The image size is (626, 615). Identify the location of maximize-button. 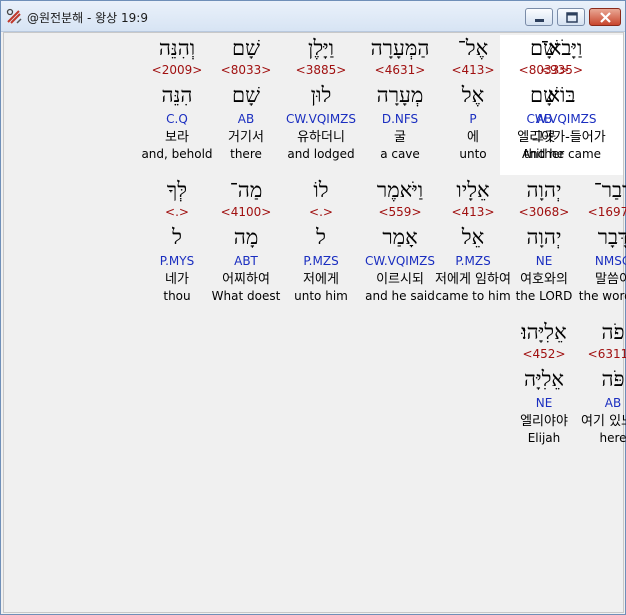
(571, 17).